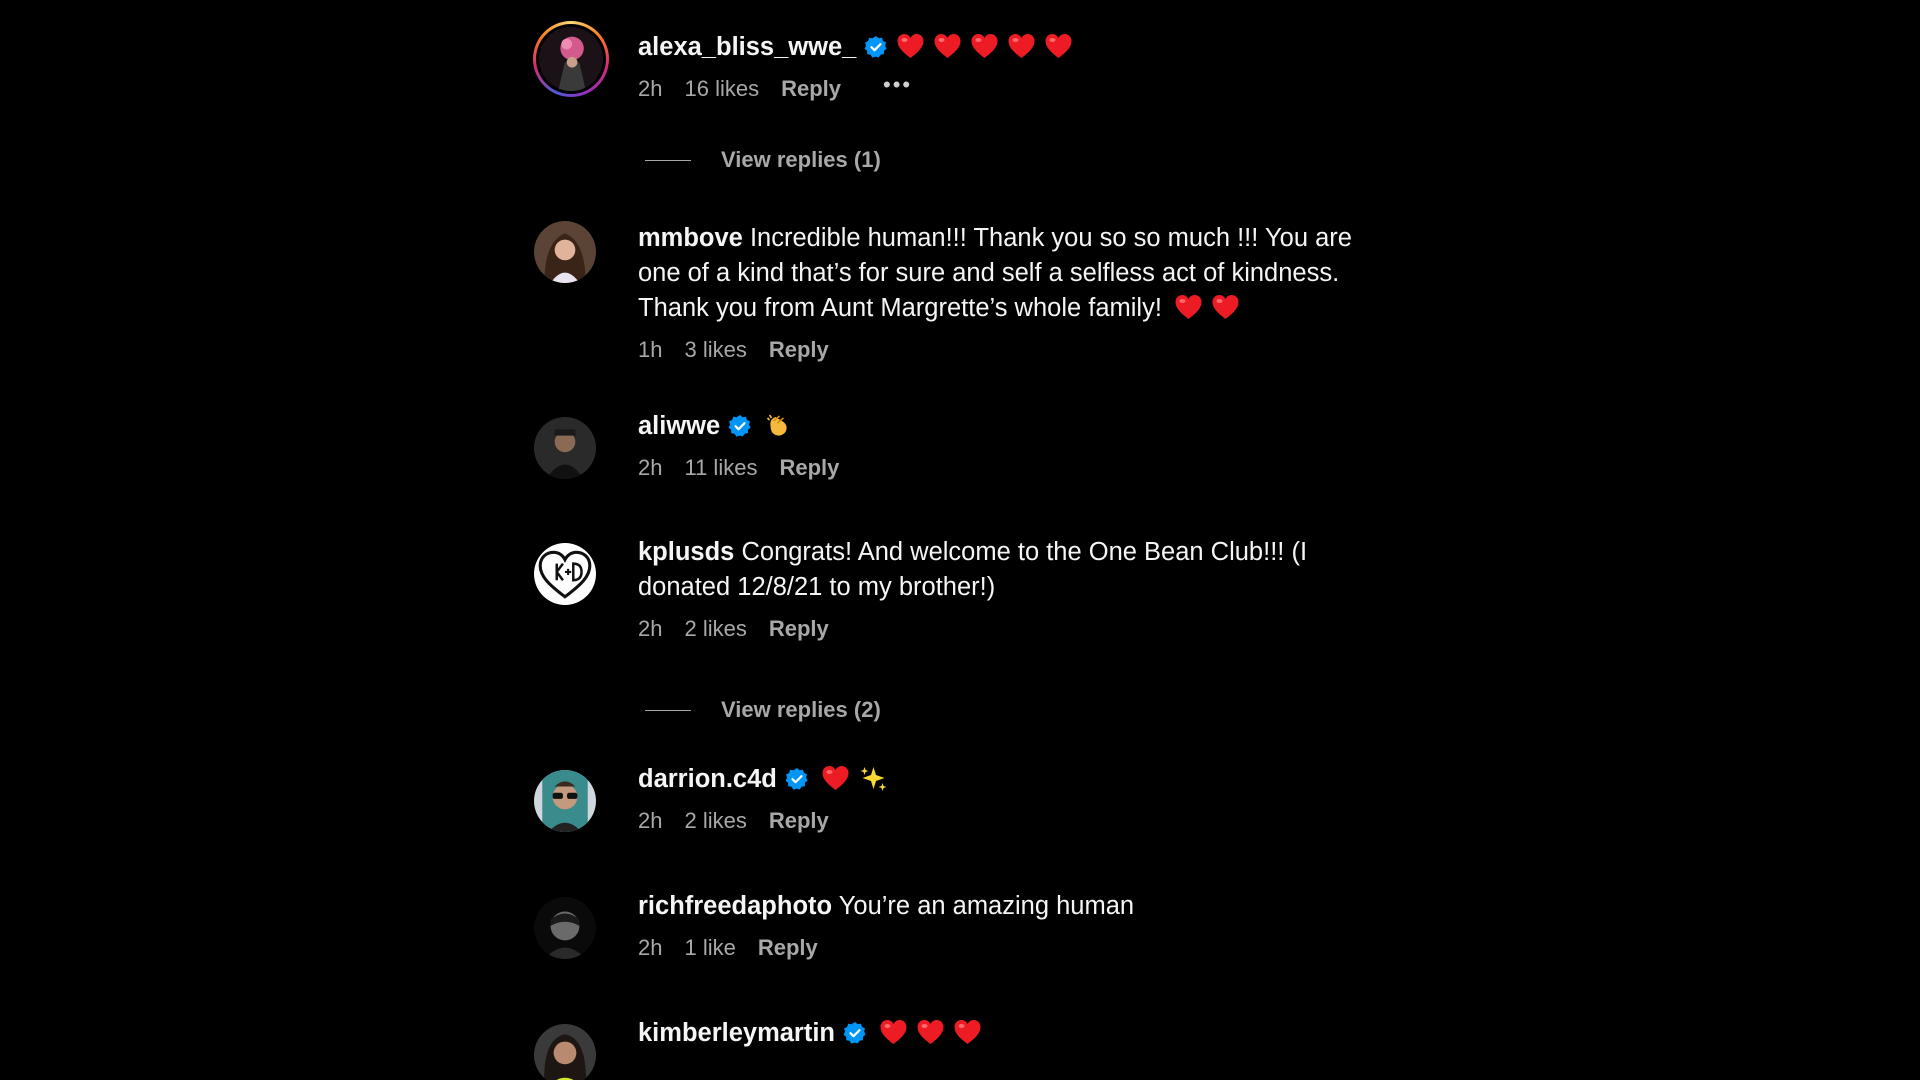 The width and height of the screenshot is (1920, 1080). Describe the element at coordinates (1016, 350) in the screenshot. I see `comment-meta: 1h 3 likes Reply` at that location.